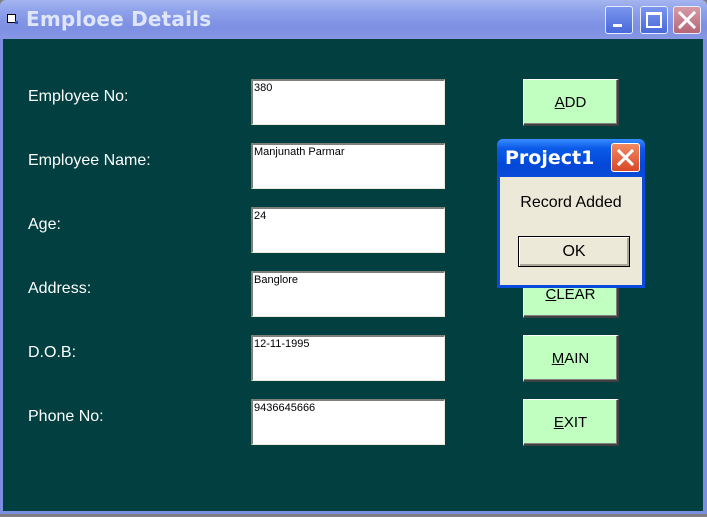 This screenshot has height=517, width=707. Describe the element at coordinates (558, 358) in the screenshot. I see `main-button-accel: M` at that location.